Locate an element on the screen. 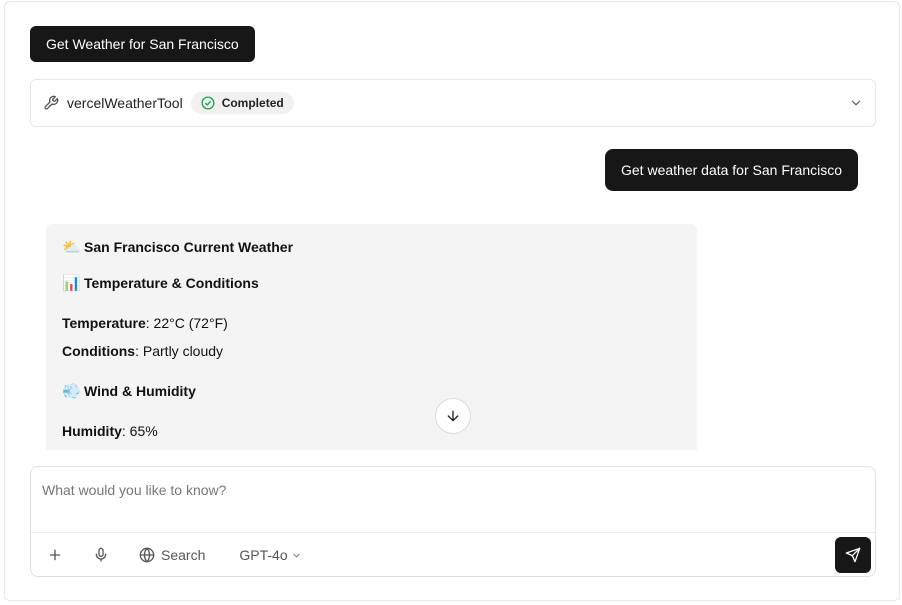  message-input is located at coordinates (453, 499).